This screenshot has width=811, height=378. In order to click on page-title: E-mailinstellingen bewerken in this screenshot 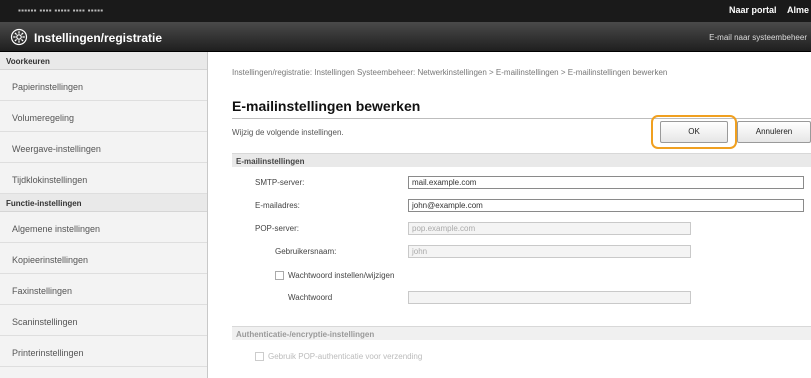, I will do `click(326, 106)`.